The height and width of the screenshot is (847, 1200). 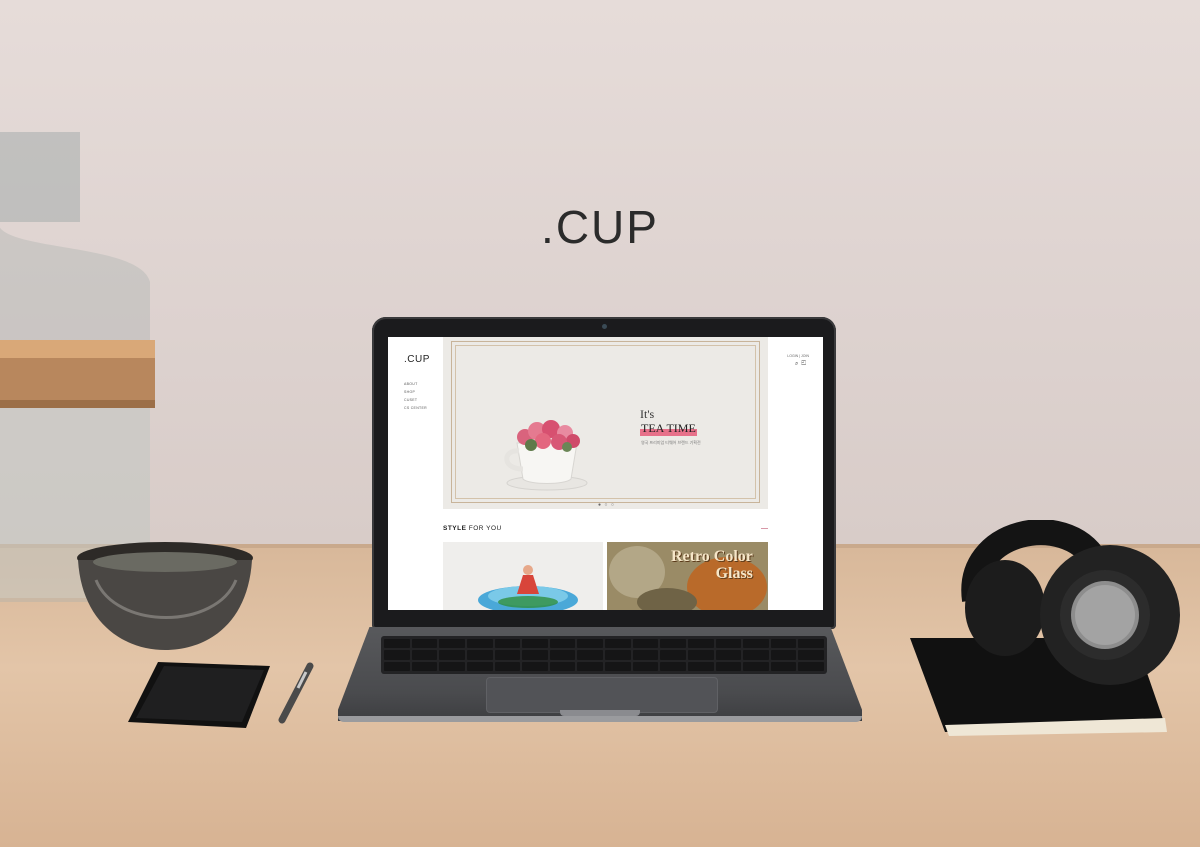 I want to click on brand-title: .CUP, so click(x=600, y=227).